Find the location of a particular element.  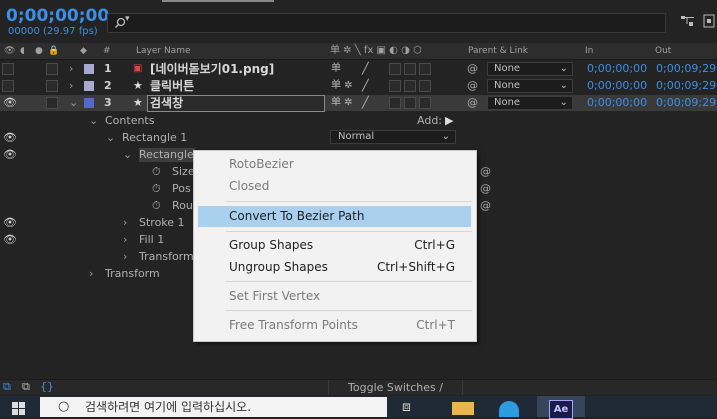

group-transform: Transform is located at coordinates (166, 257).